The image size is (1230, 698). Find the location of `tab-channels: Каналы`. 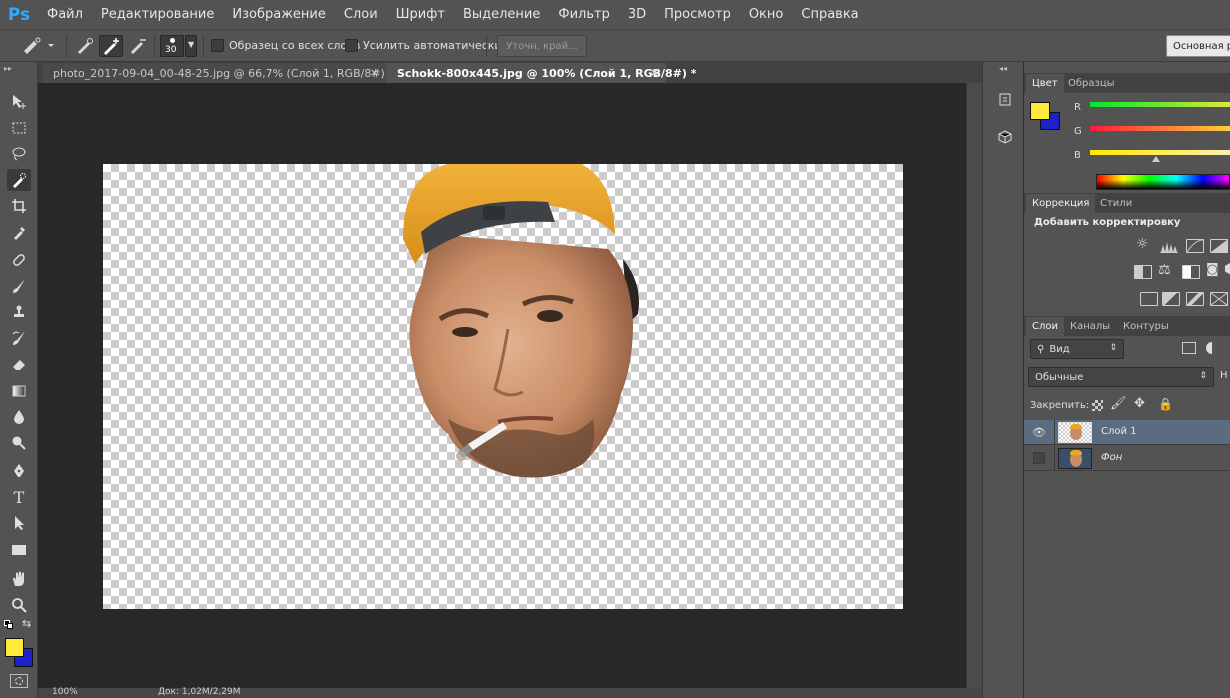

tab-channels: Каналы is located at coordinates (1090, 326).